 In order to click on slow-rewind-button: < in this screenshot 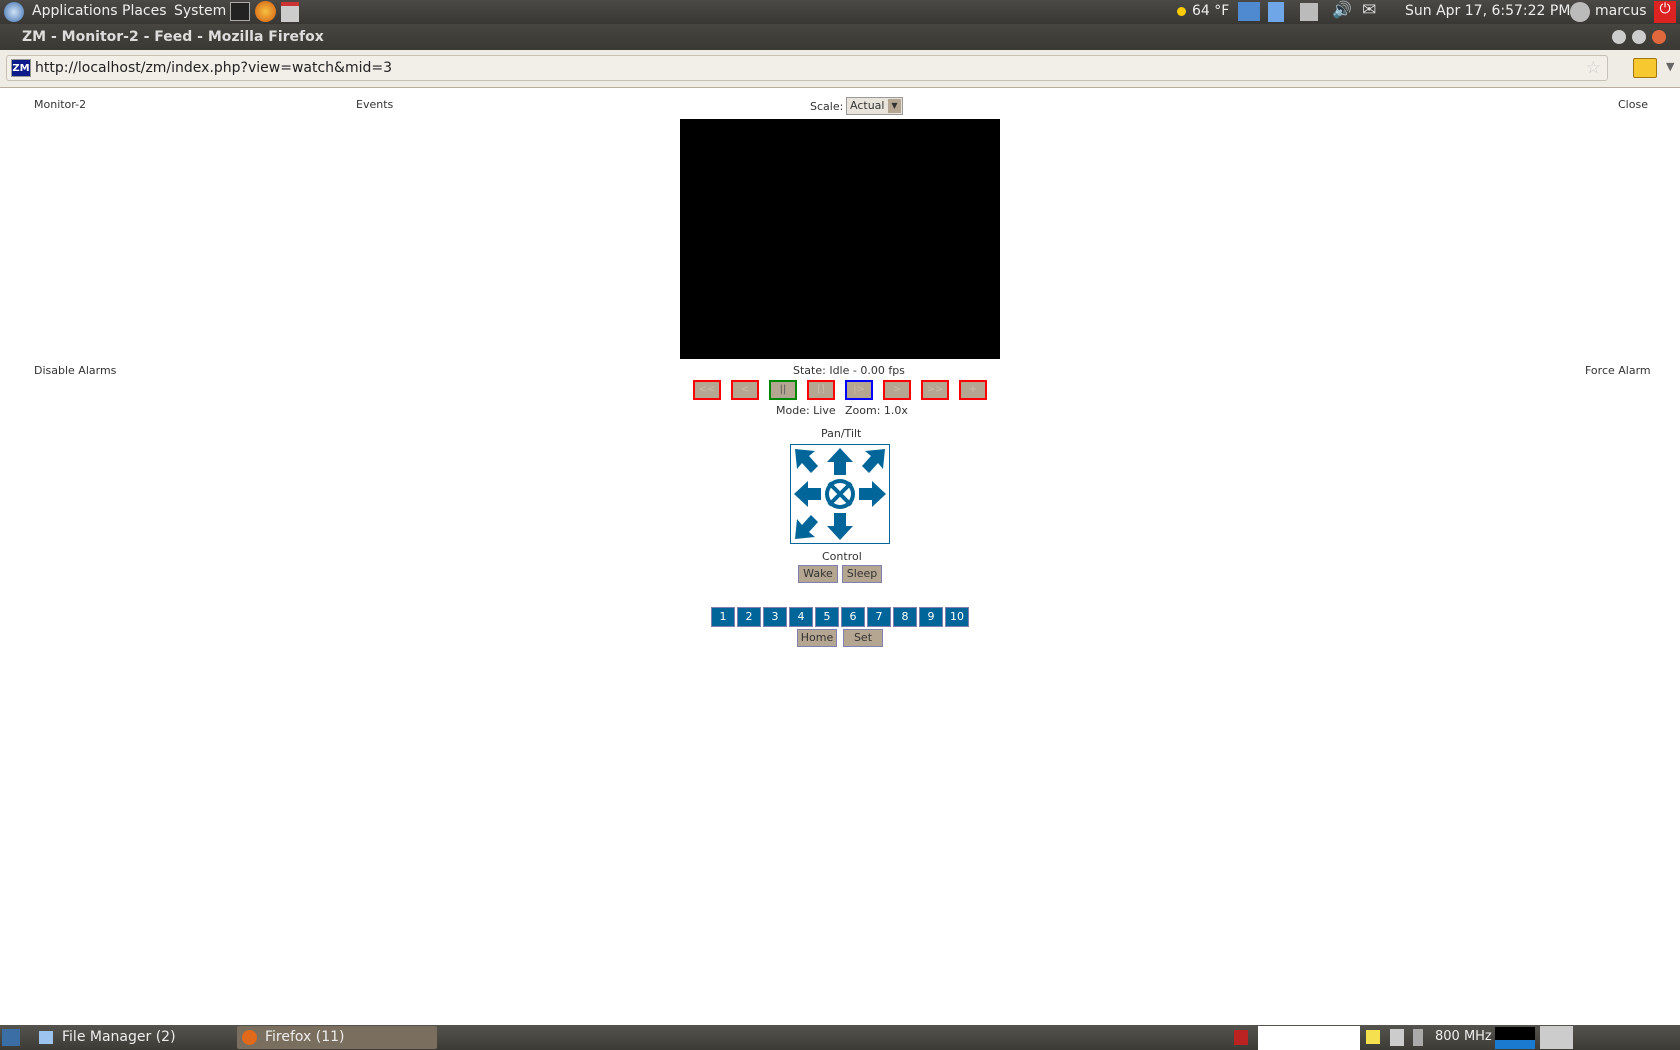, I will do `click(745, 390)`.